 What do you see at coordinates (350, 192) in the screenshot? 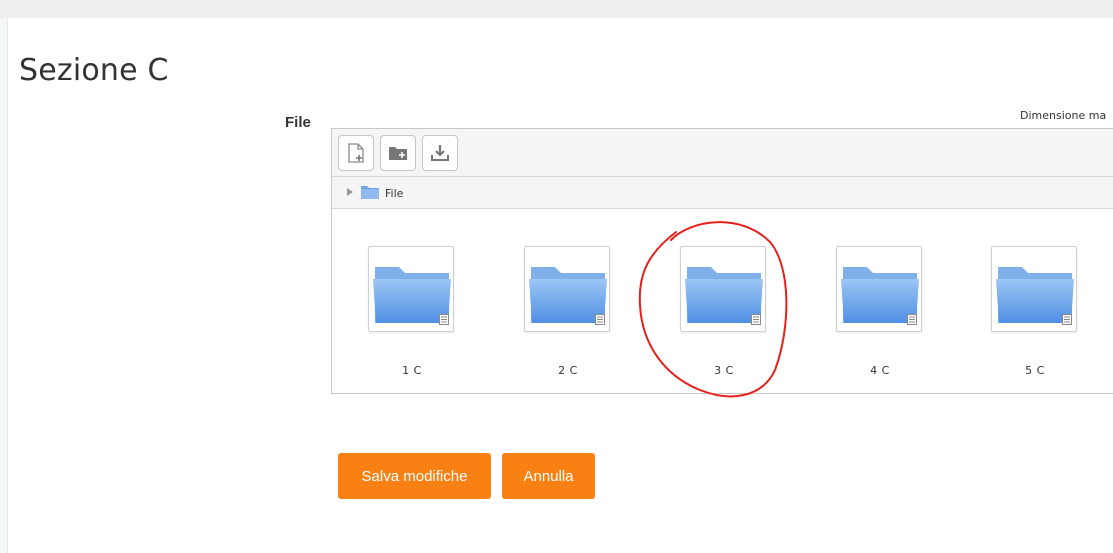
I see `expand-arrow-icon` at bounding box center [350, 192].